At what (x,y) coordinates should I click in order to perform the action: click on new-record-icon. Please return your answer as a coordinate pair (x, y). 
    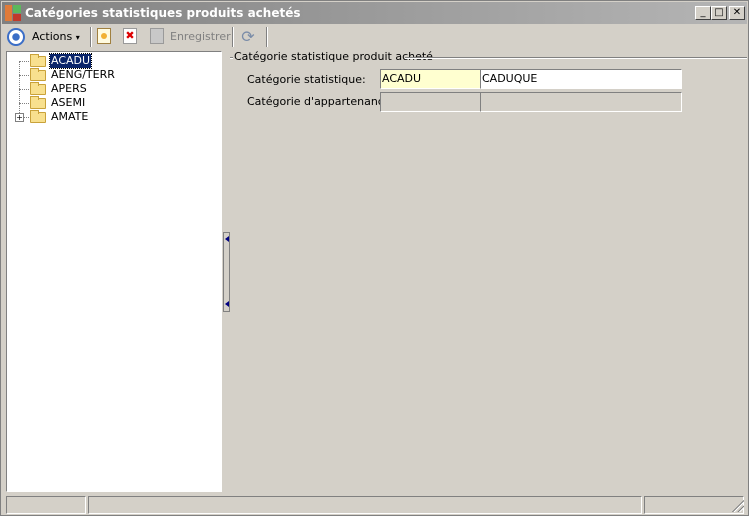
    Looking at the image, I should click on (104, 36).